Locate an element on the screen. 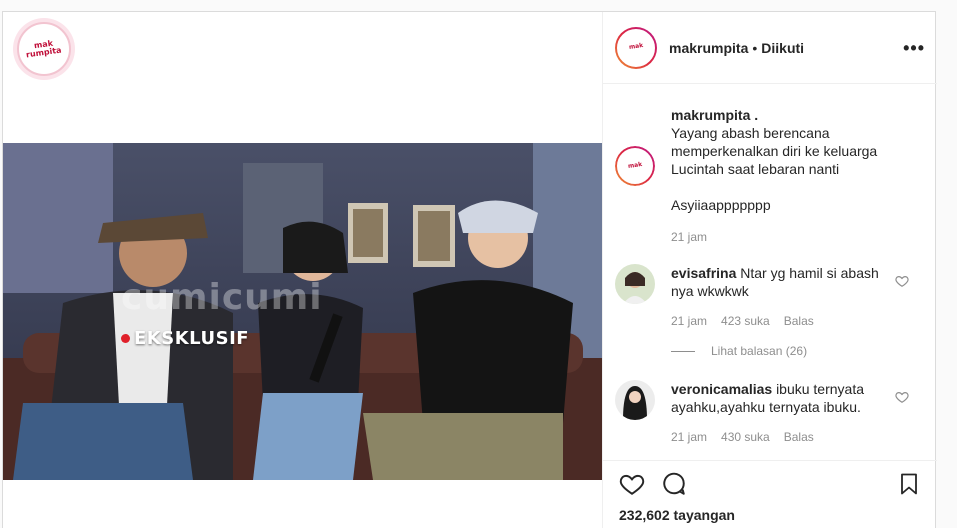  view-replies-link: Lihat balasan (26) is located at coordinates (796, 351).